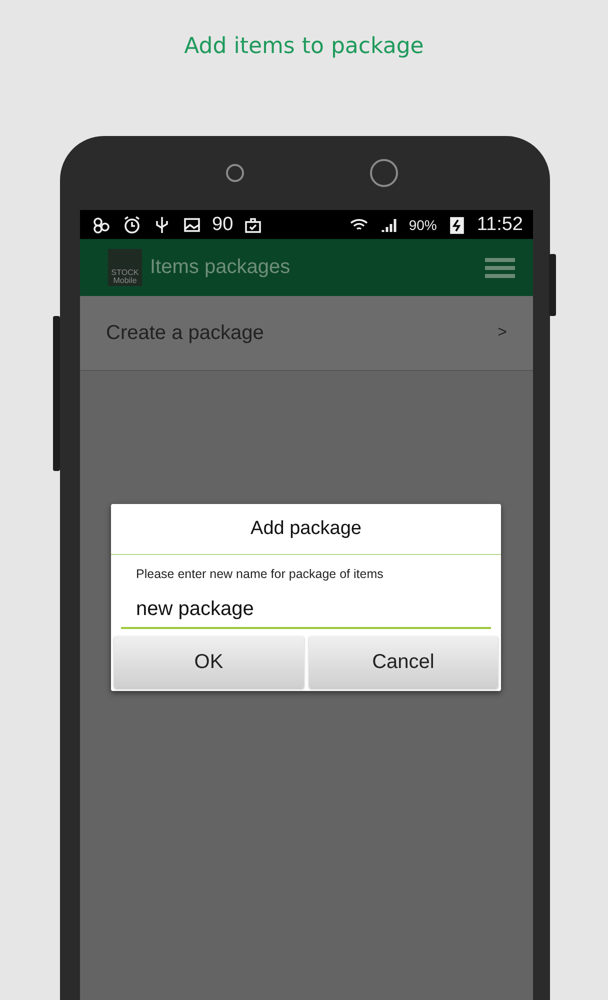  Describe the element at coordinates (259, 573) in the screenshot. I see `dialog-prompt: Please enter new name for package of items` at that location.